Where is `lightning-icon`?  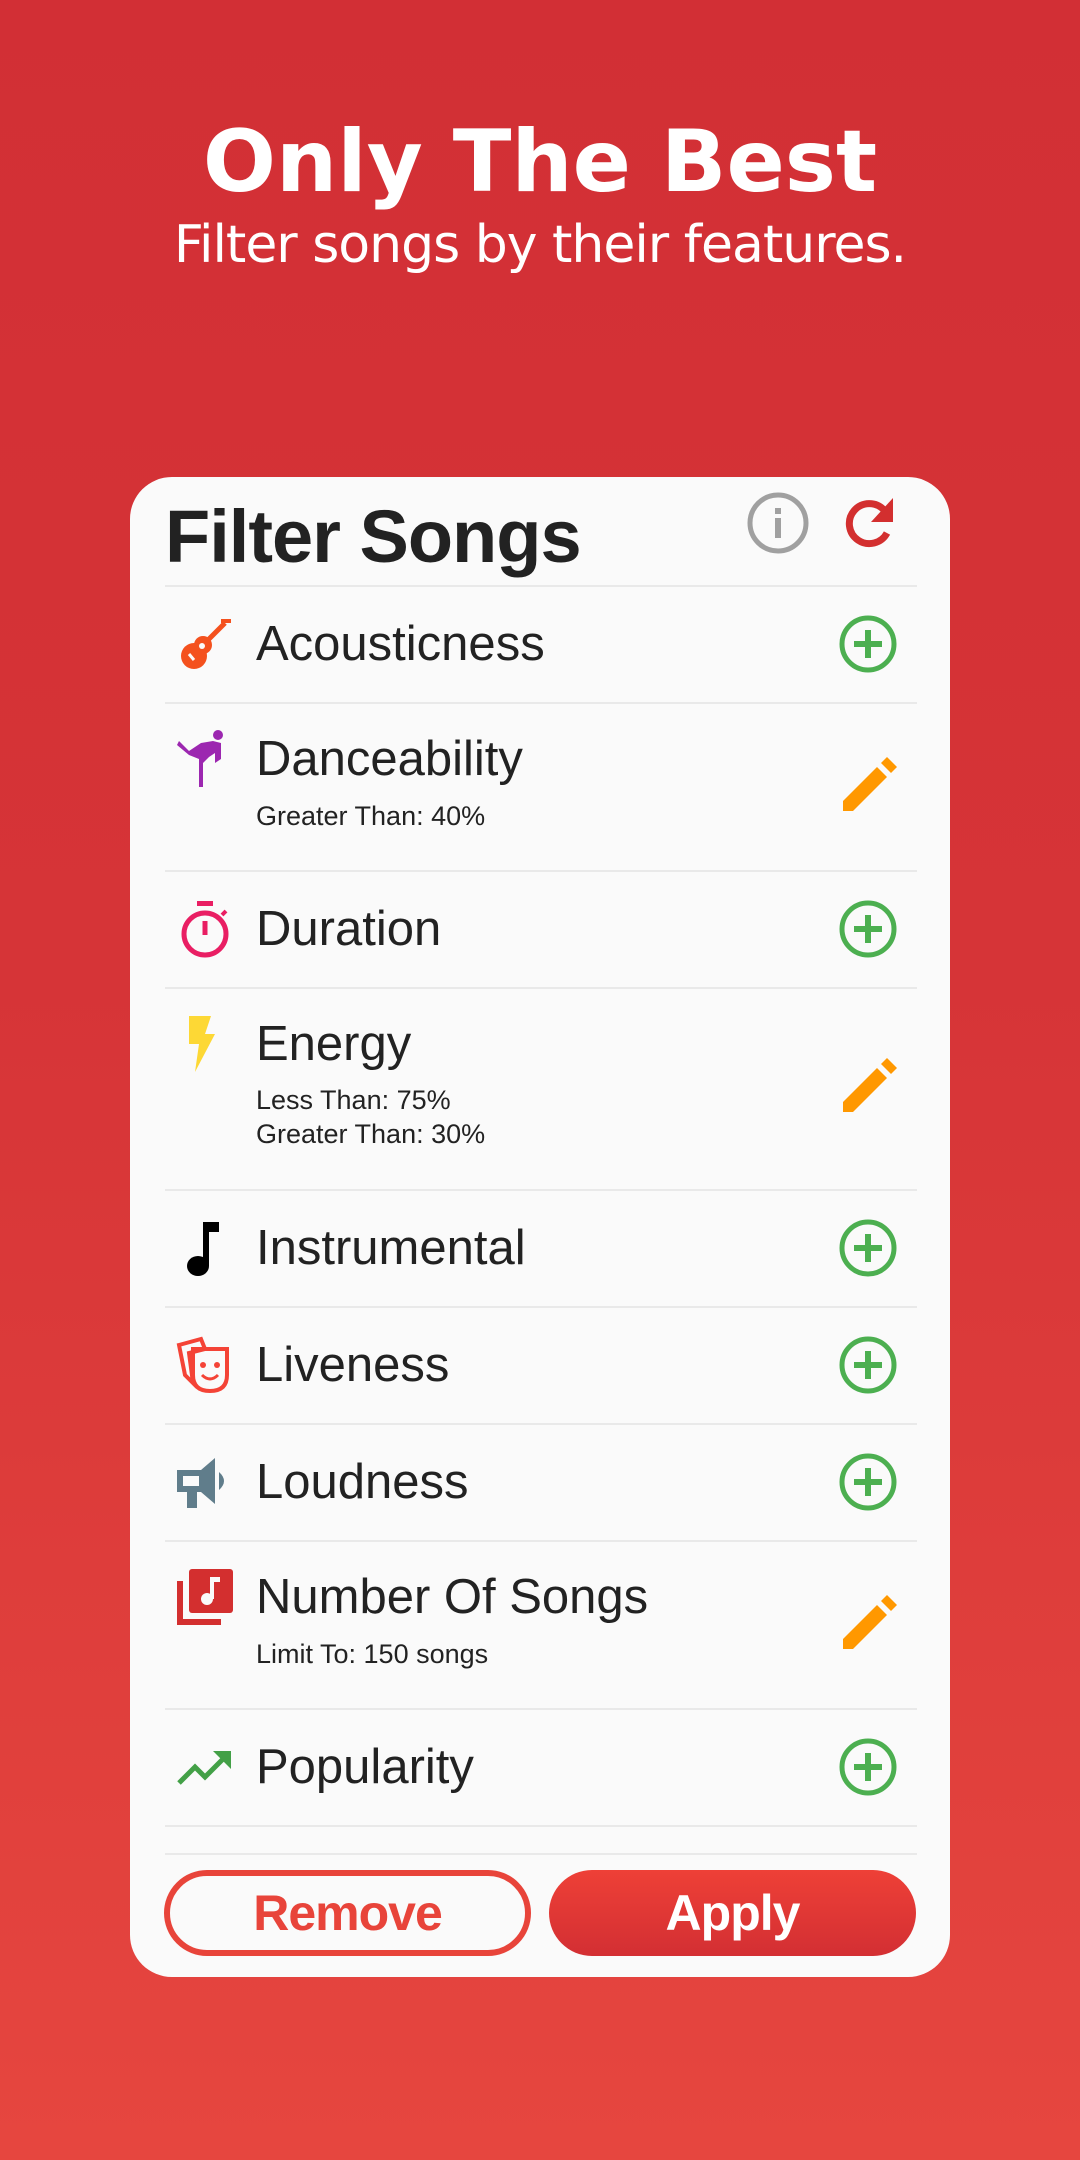
lightning-icon is located at coordinates (205, 1044).